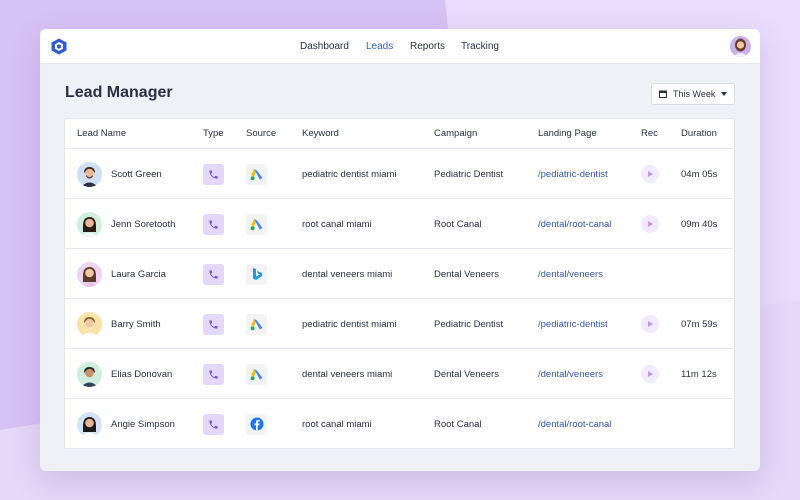 This screenshot has height=500, width=800. I want to click on col-source: Source, so click(261, 134).